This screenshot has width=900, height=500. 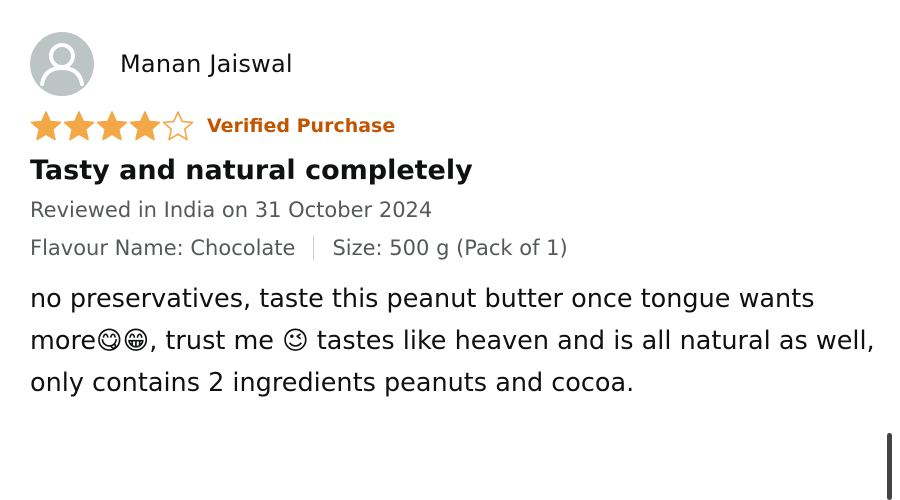 I want to click on reviewer-profile: Manan Jaiswal, so click(x=455, y=64).